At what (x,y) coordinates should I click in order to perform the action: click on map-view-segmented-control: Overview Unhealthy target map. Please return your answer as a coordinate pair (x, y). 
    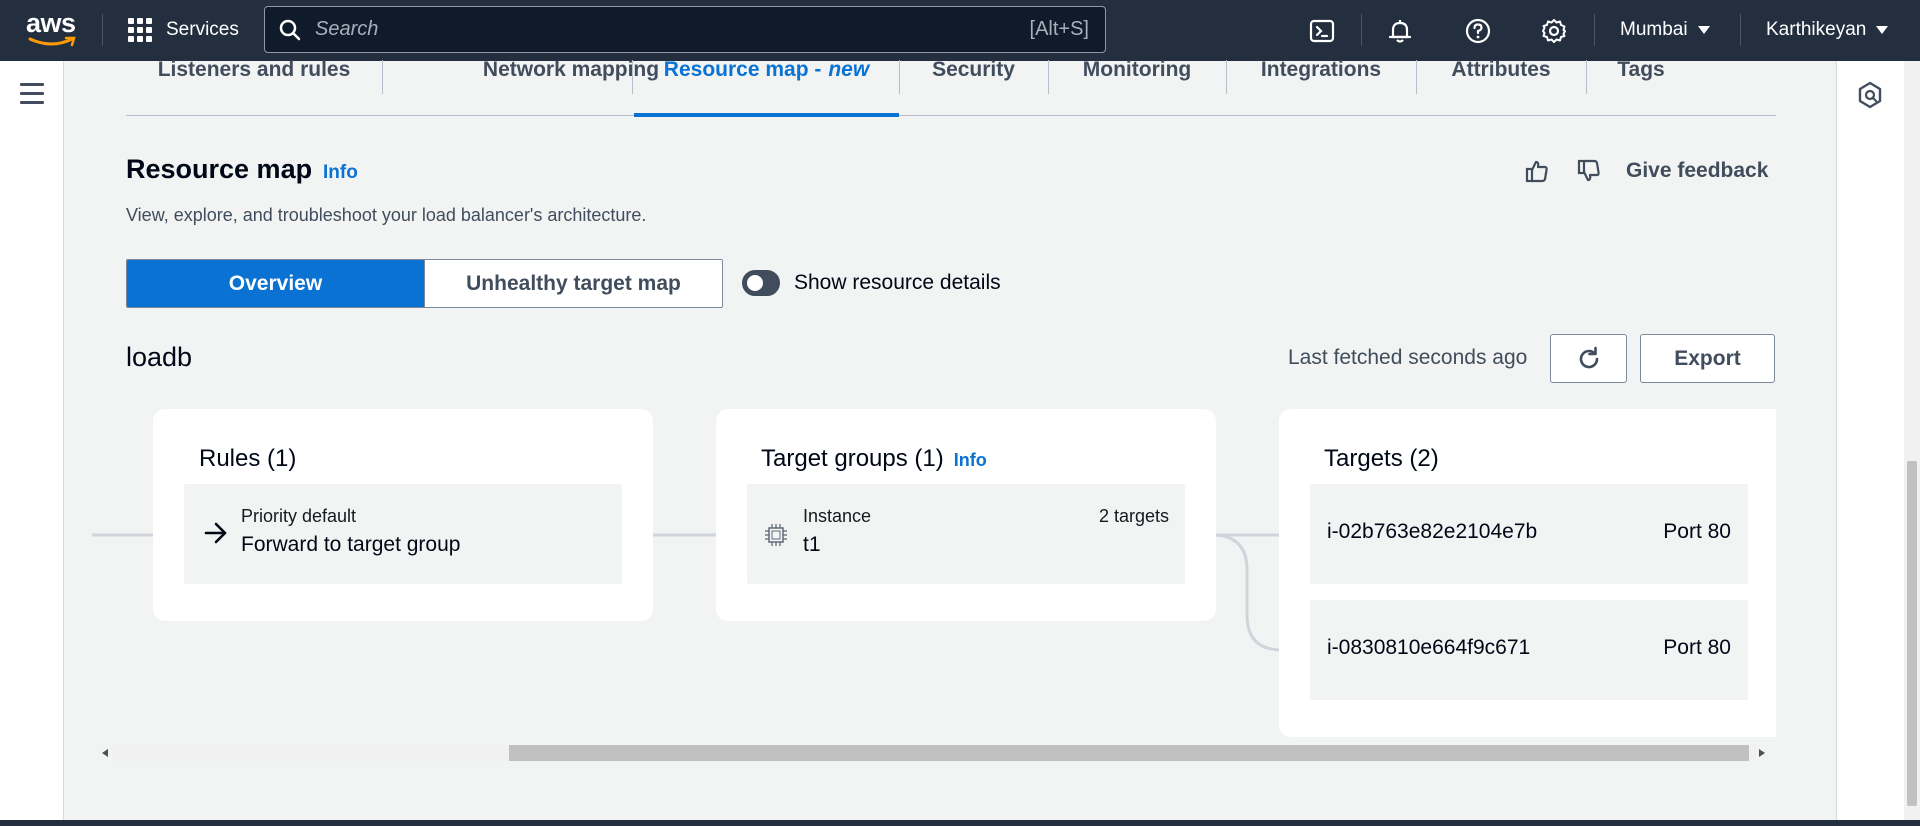
    Looking at the image, I should click on (424, 283).